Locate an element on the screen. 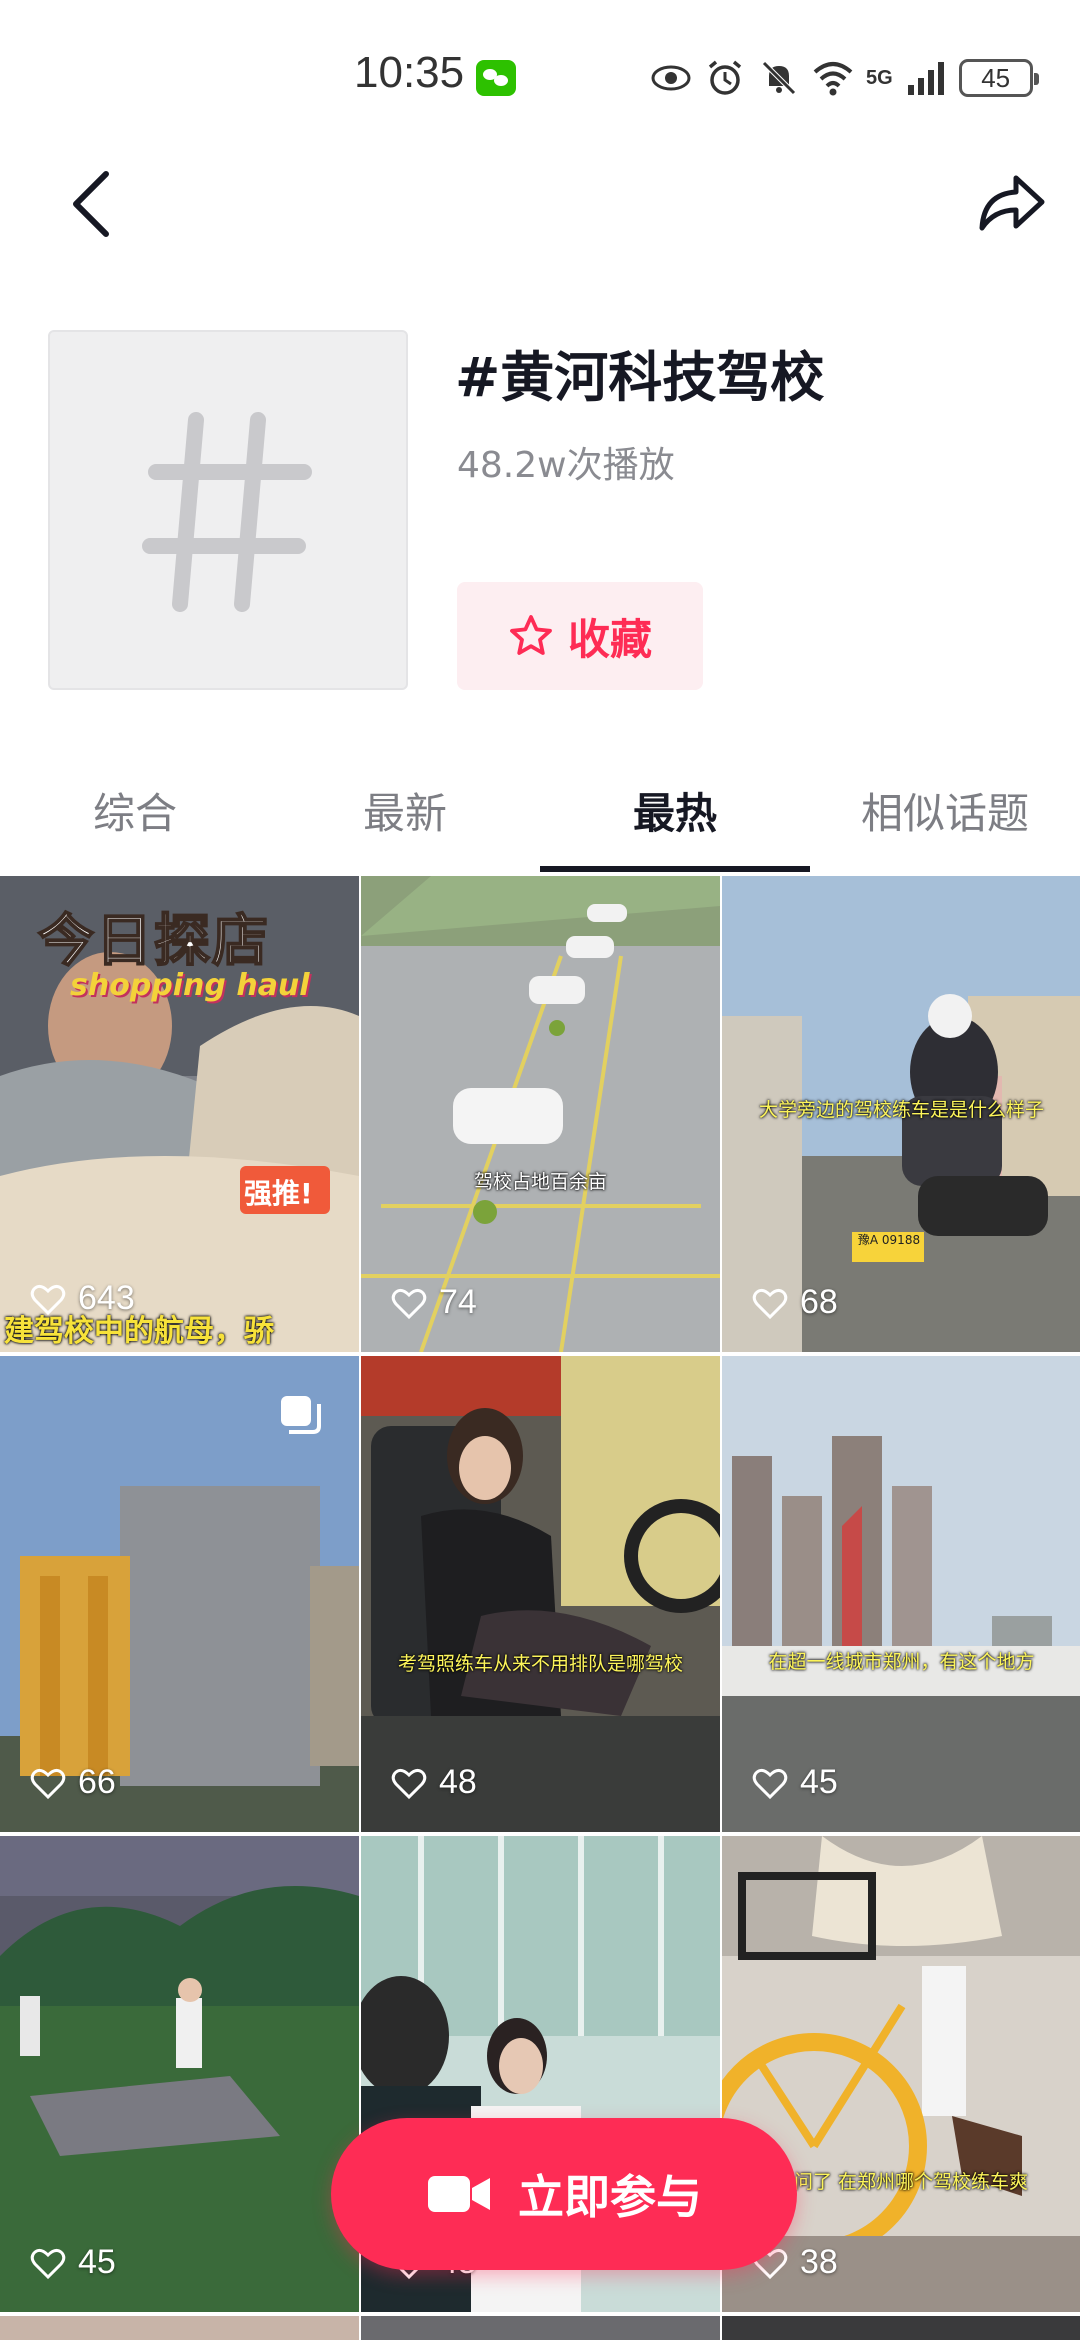 This screenshot has width=1080, height=2340. participate-label: 立即参与 is located at coordinates (610, 2197).